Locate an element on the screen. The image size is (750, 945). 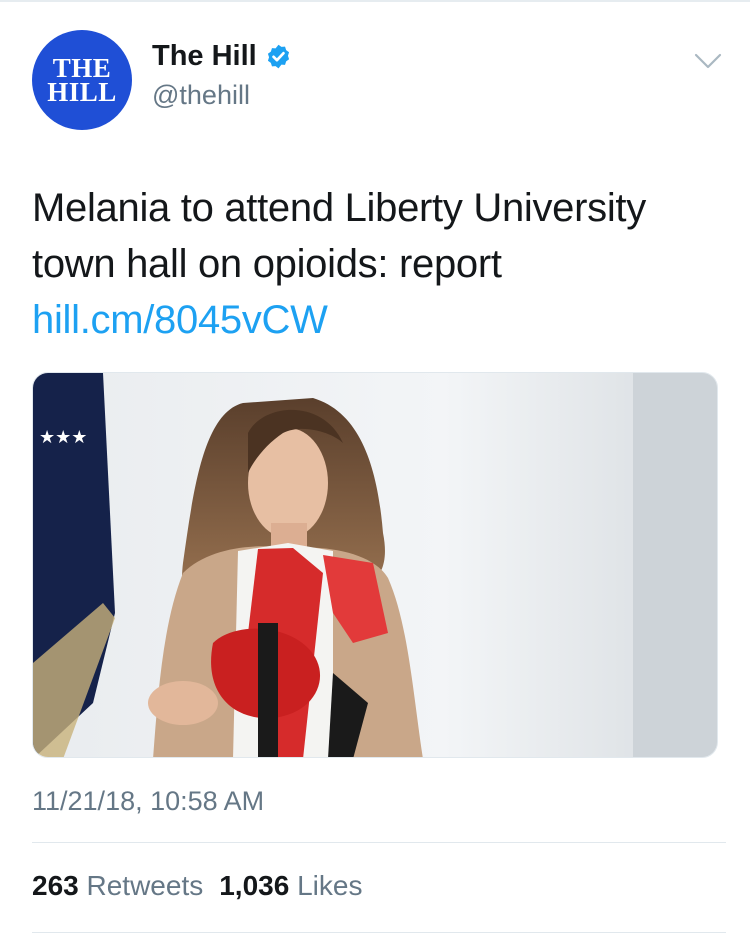
avatar-text-line-2: HILL is located at coordinates (82, 92).